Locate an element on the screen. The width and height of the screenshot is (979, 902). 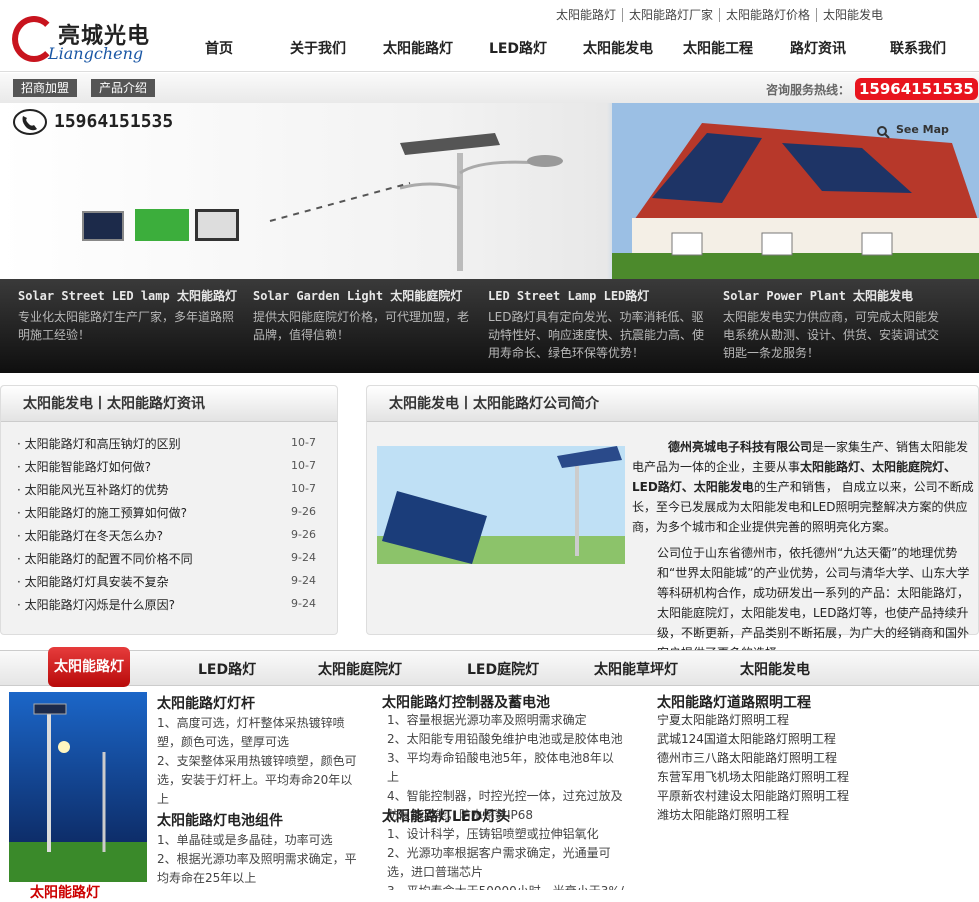
intro-panel-title: 太阳能发电丨太阳能路灯公司简介 is located at coordinates (672, 404).